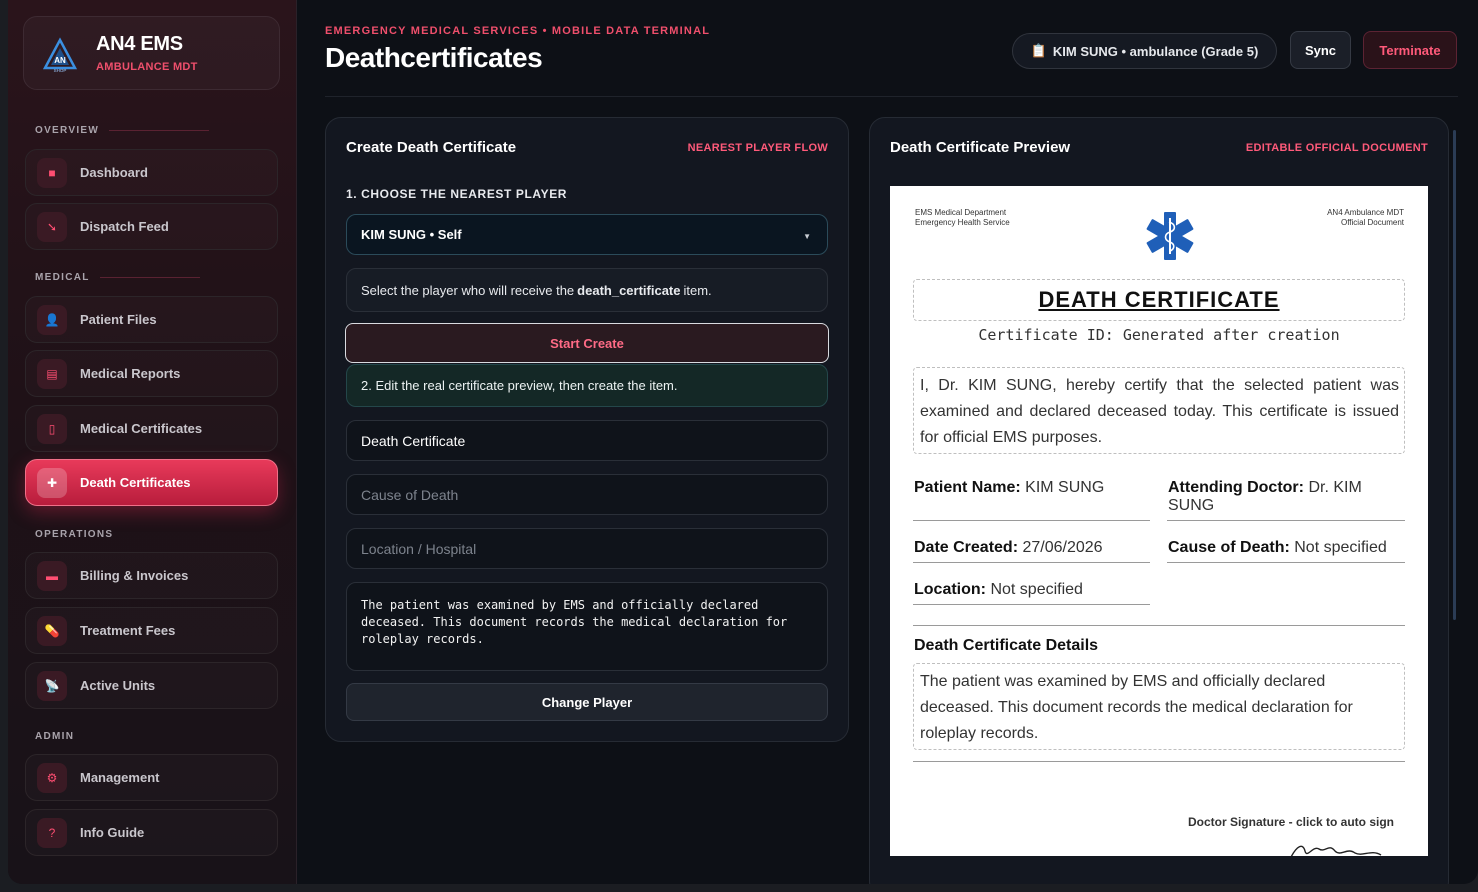  I want to click on sidebar-item-dashboard: ■ Dashboard, so click(151, 172).